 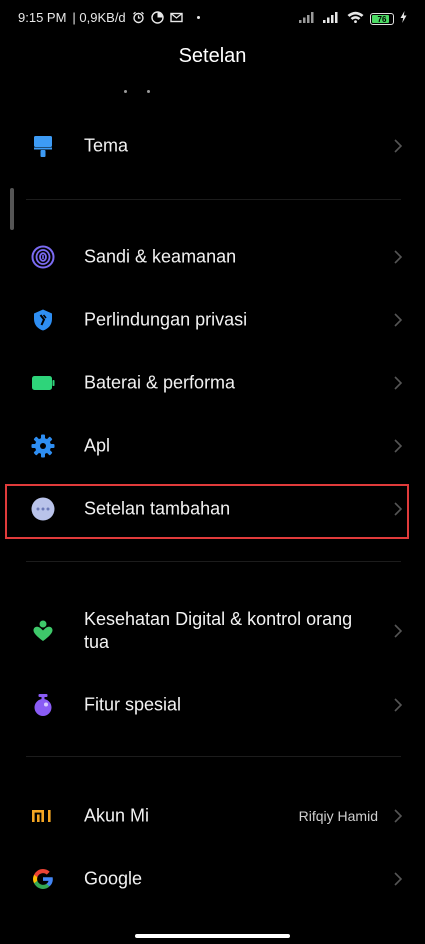 I want to click on mi-logo-icon, so click(x=43, y=816).